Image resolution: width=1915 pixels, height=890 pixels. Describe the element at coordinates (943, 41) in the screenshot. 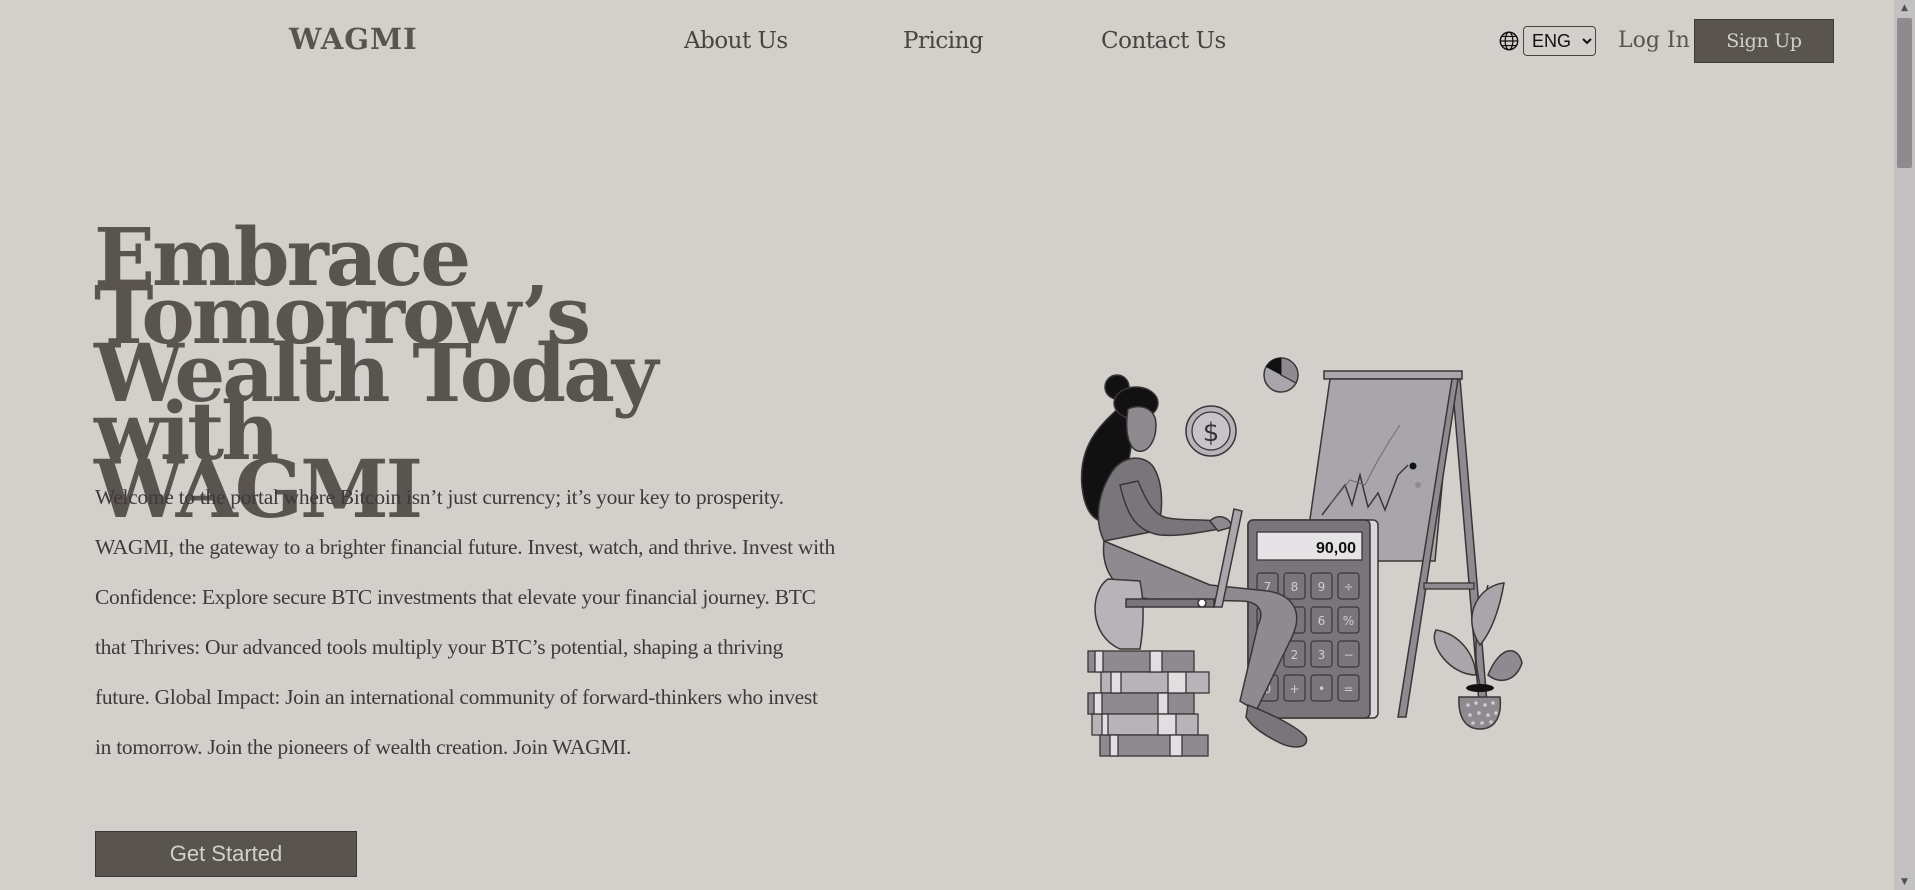

I see `nav-pricing: Pricing` at that location.